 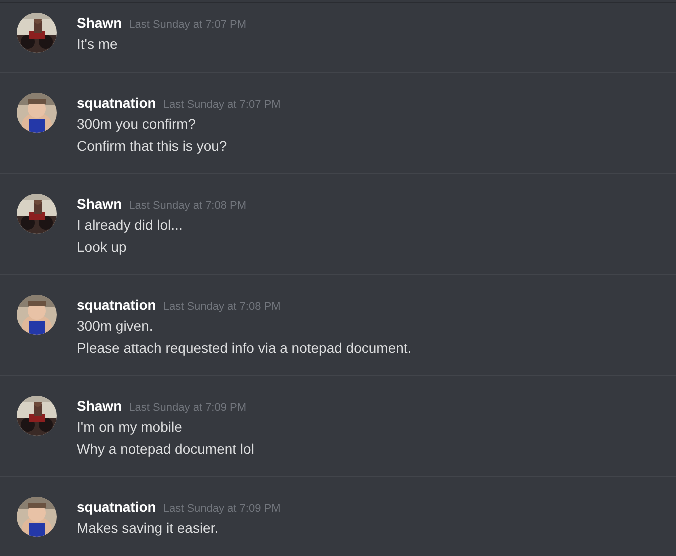 I want to click on message-text: Confirm that this is you?, so click(x=152, y=146).